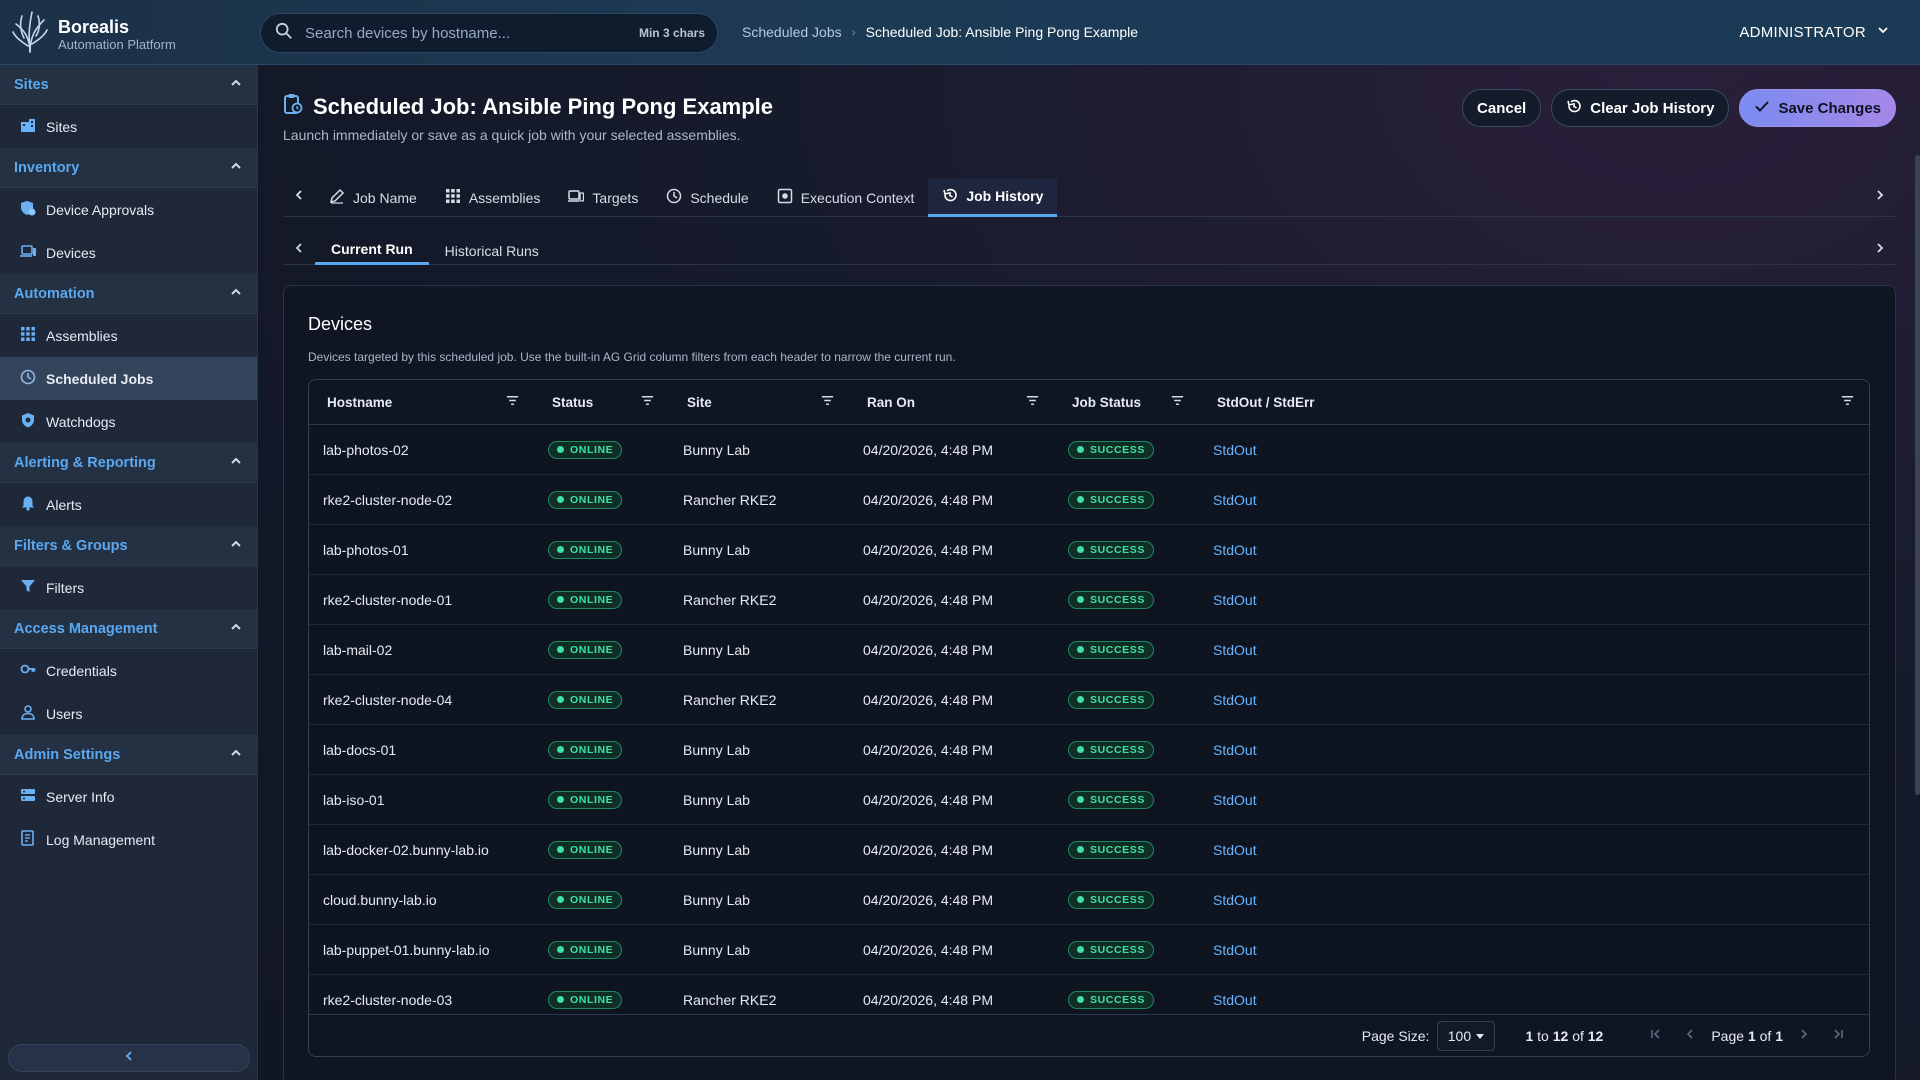 The image size is (1920, 1080). Describe the element at coordinates (928, 949) in the screenshot. I see `ran-on: 04/20/2026, 4:48 PM` at that location.